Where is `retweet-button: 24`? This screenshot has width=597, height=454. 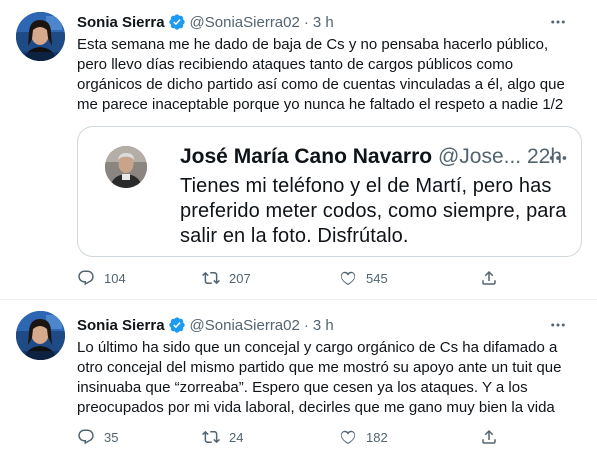
retweet-button: 24 is located at coordinates (222, 437).